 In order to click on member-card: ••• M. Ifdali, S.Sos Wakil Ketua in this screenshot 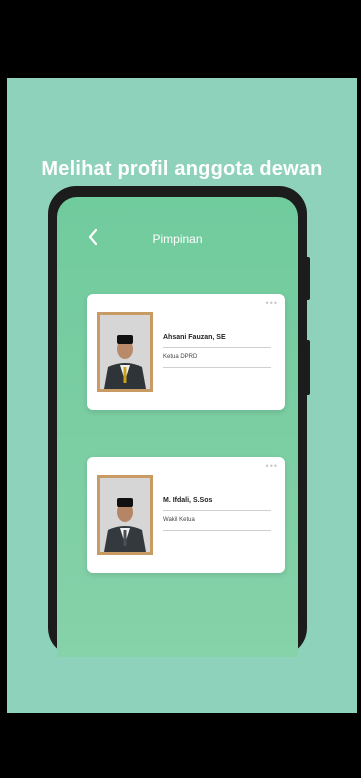, I will do `click(186, 515)`.